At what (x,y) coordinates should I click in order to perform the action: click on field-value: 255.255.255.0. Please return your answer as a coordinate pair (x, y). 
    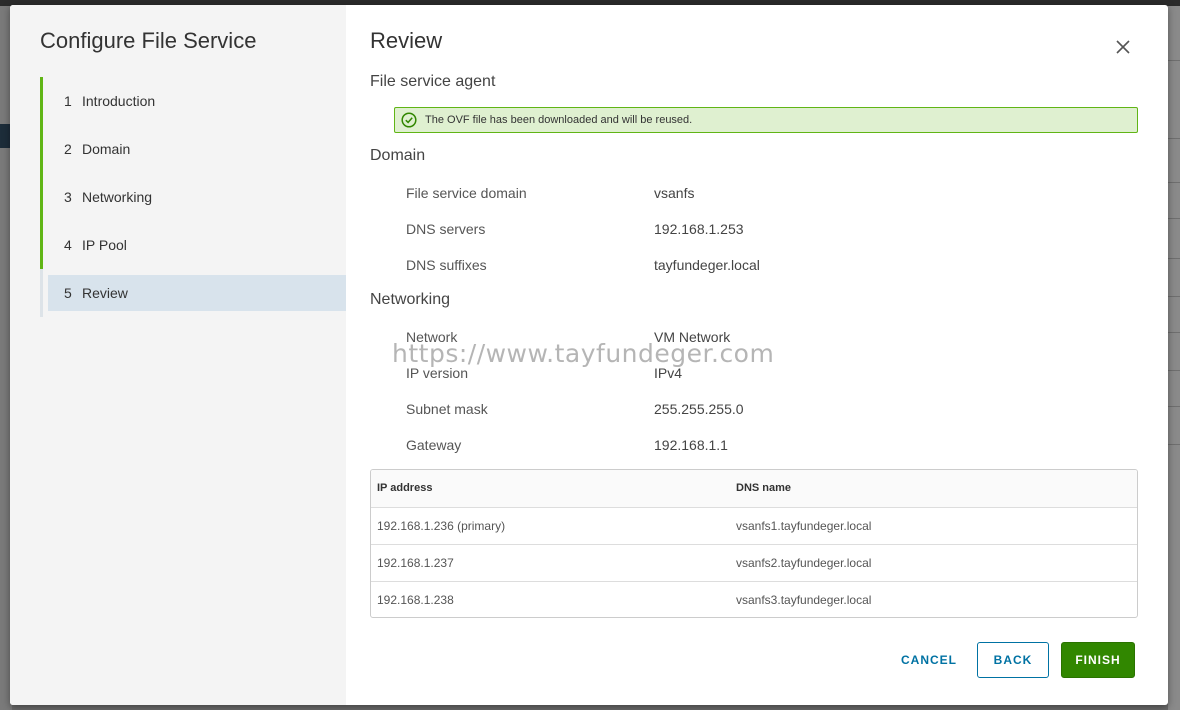
    Looking at the image, I should click on (699, 409).